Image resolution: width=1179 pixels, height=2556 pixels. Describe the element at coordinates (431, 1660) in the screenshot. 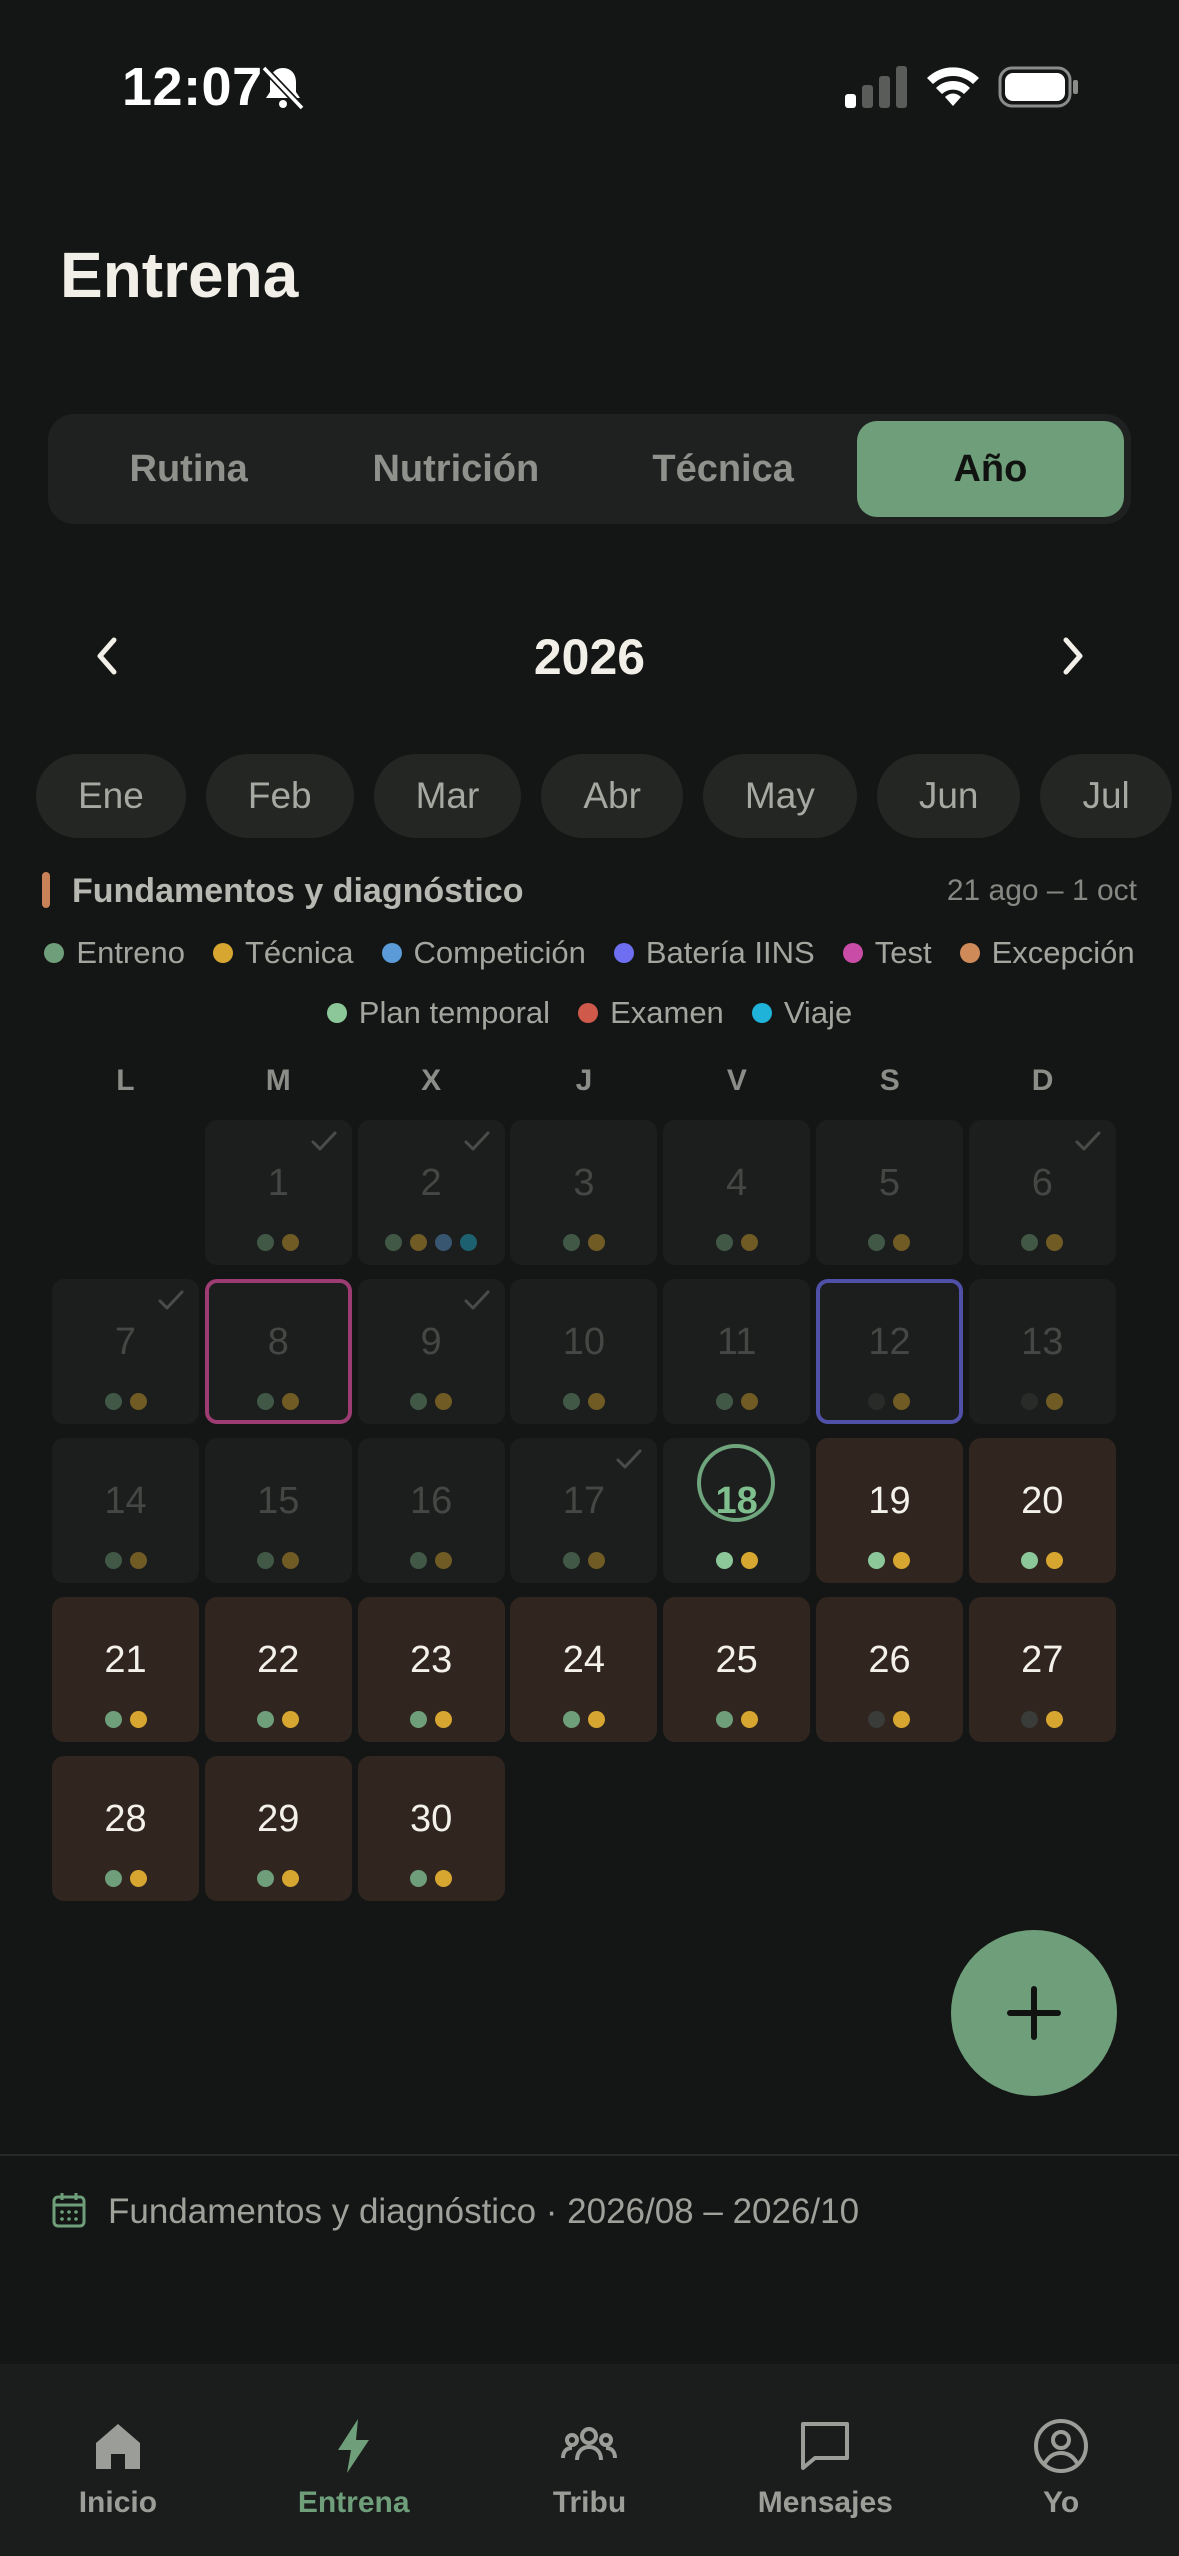

I see `day-number: 23` at that location.